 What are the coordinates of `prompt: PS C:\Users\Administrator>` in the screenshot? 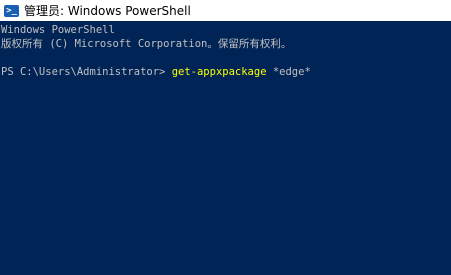 It's located at (86, 72).